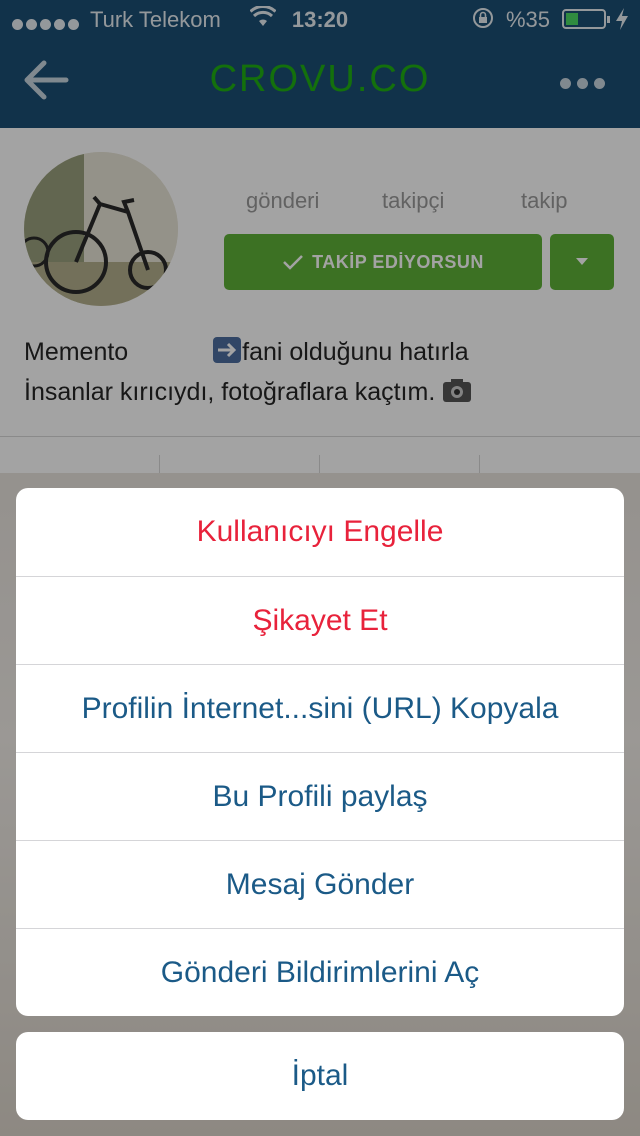  What do you see at coordinates (320, 972) in the screenshot?
I see `turn-on-post-notifications-button: Gönderi Bildirimlerini Aç` at bounding box center [320, 972].